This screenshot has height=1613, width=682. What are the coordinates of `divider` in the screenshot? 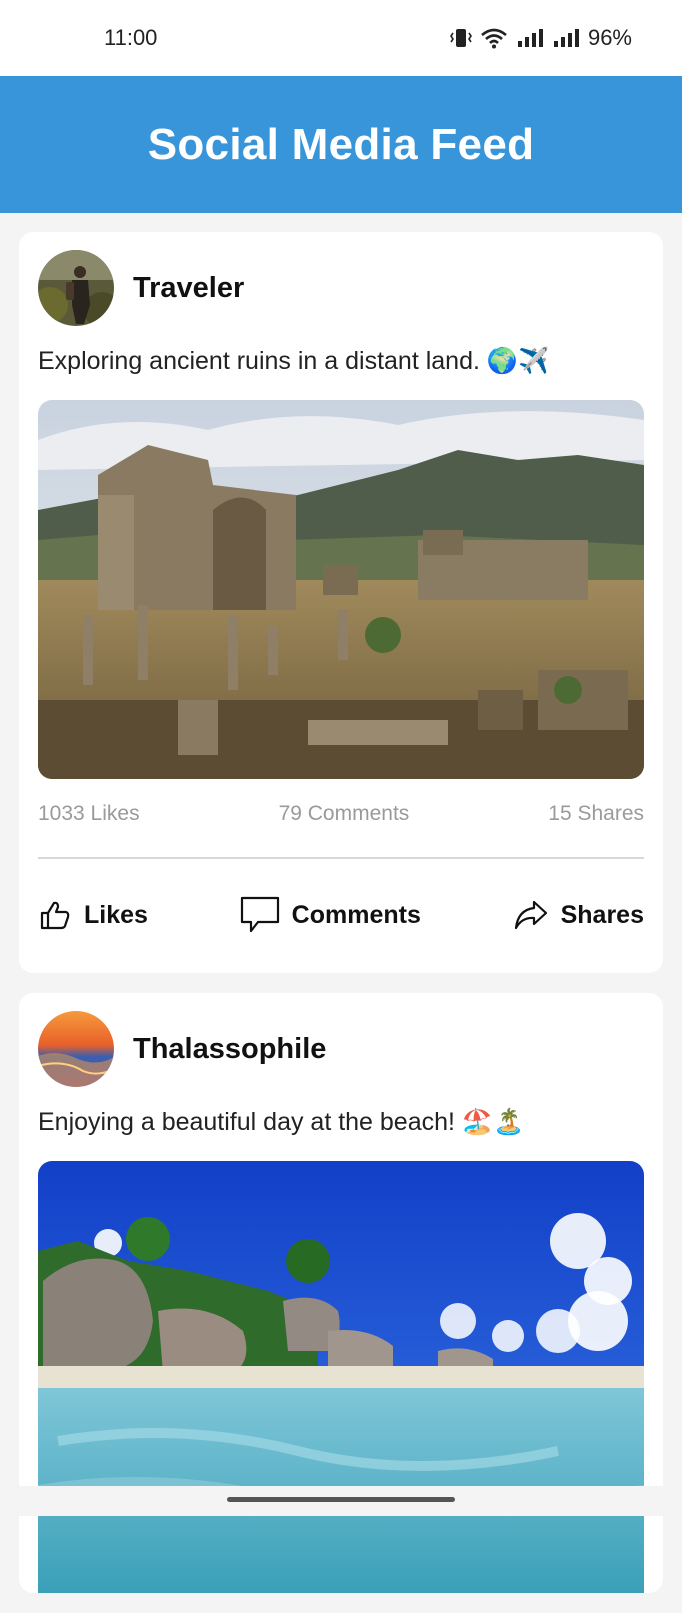 It's located at (341, 858).